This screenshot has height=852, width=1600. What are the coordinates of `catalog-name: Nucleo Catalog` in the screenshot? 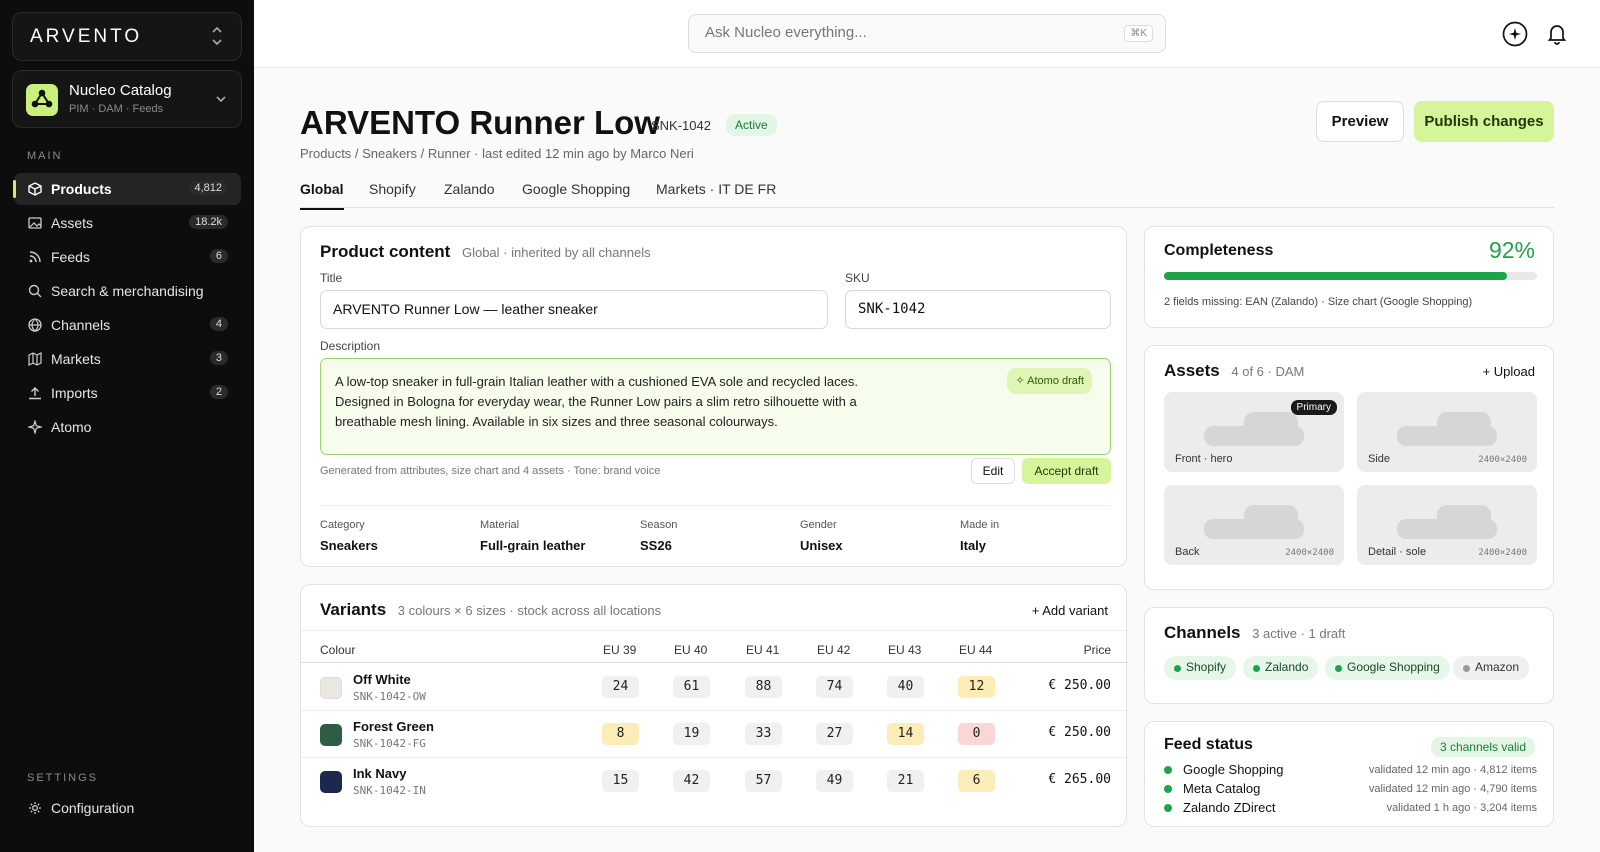 It's located at (120, 90).